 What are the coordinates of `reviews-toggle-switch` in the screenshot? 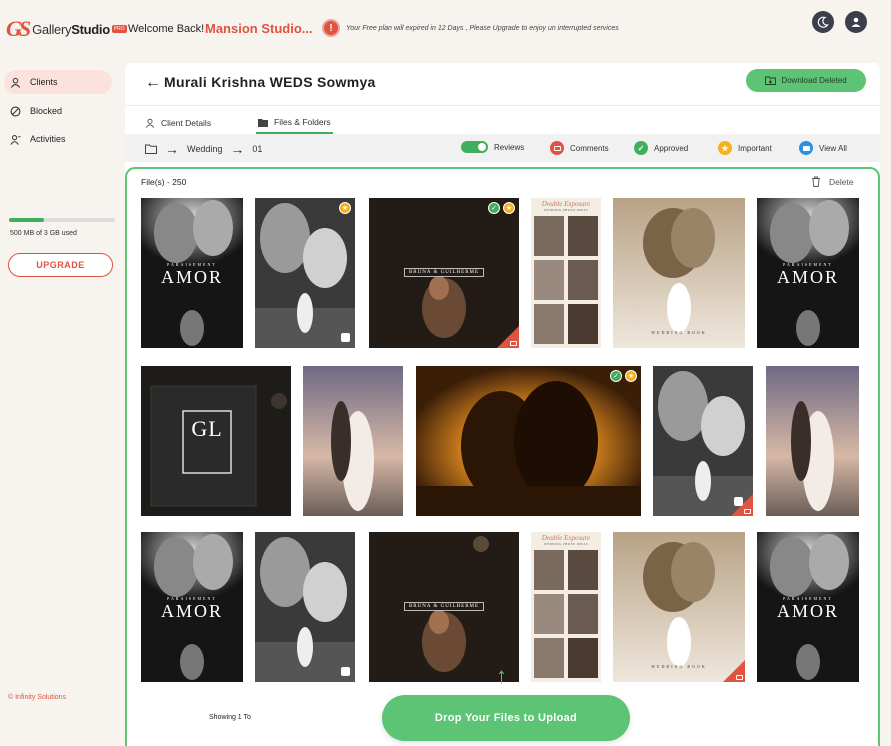 It's located at (474, 147).